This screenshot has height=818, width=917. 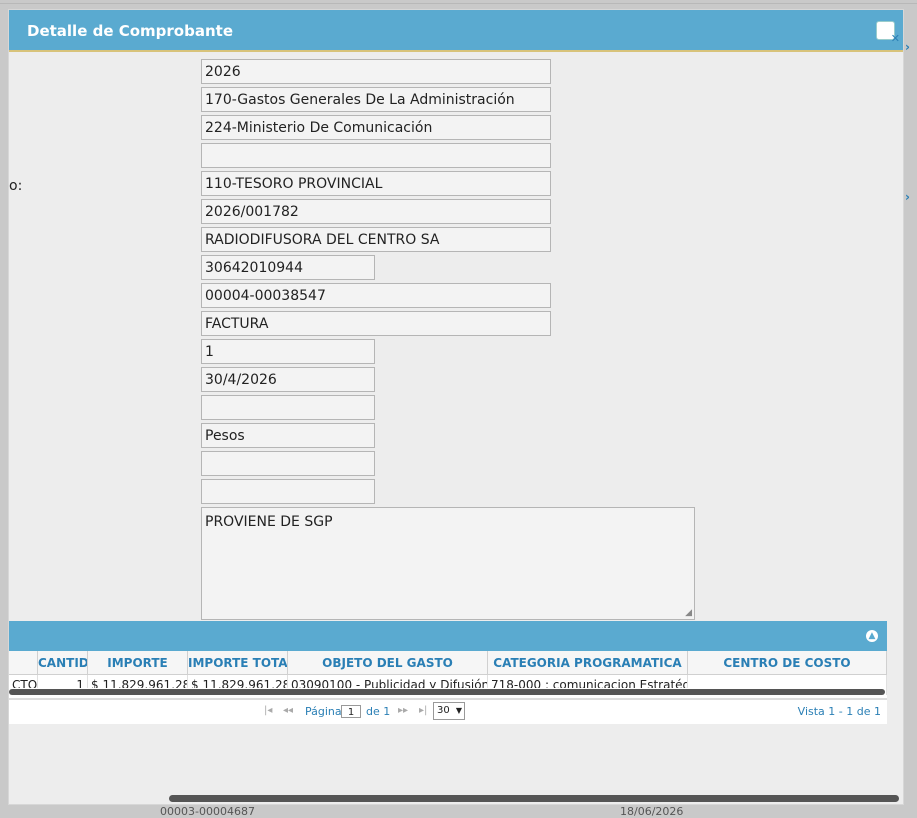 I want to click on column-header-centro-costo: CENTRO DE COSTO, so click(x=787, y=663).